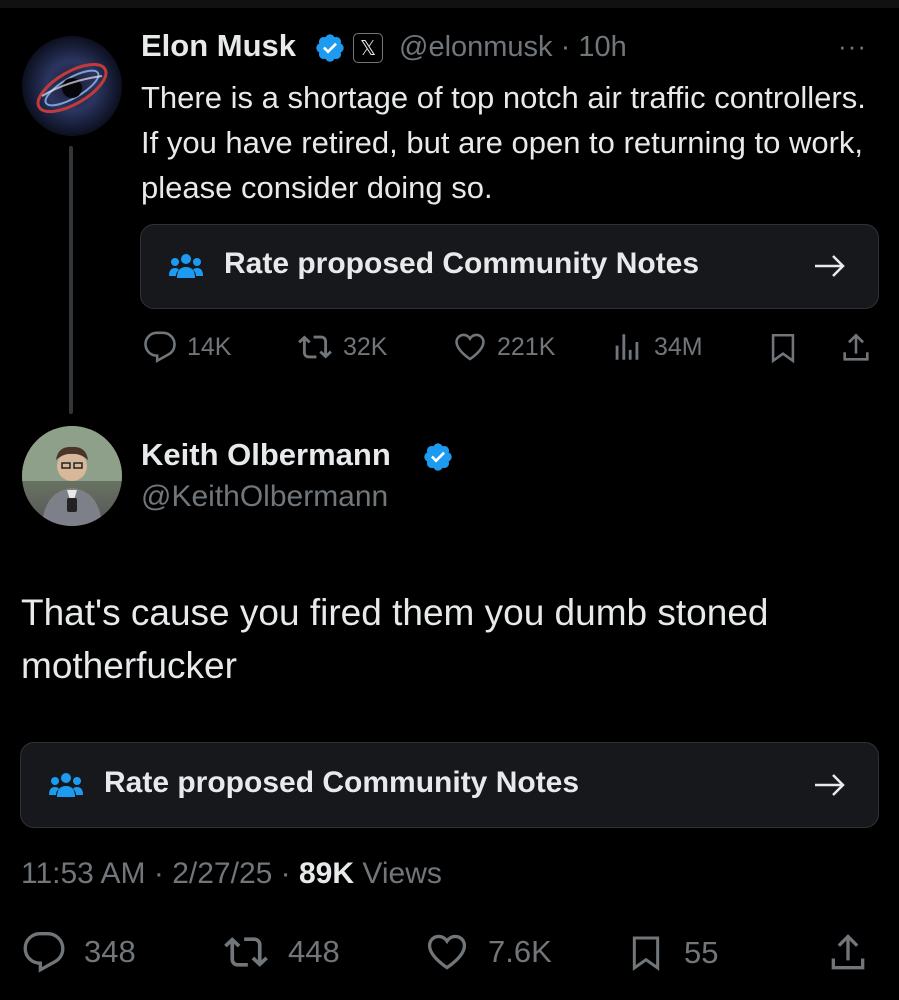 The width and height of the screenshot is (899, 1000). What do you see at coordinates (627, 347) in the screenshot?
I see `views-icon` at bounding box center [627, 347].